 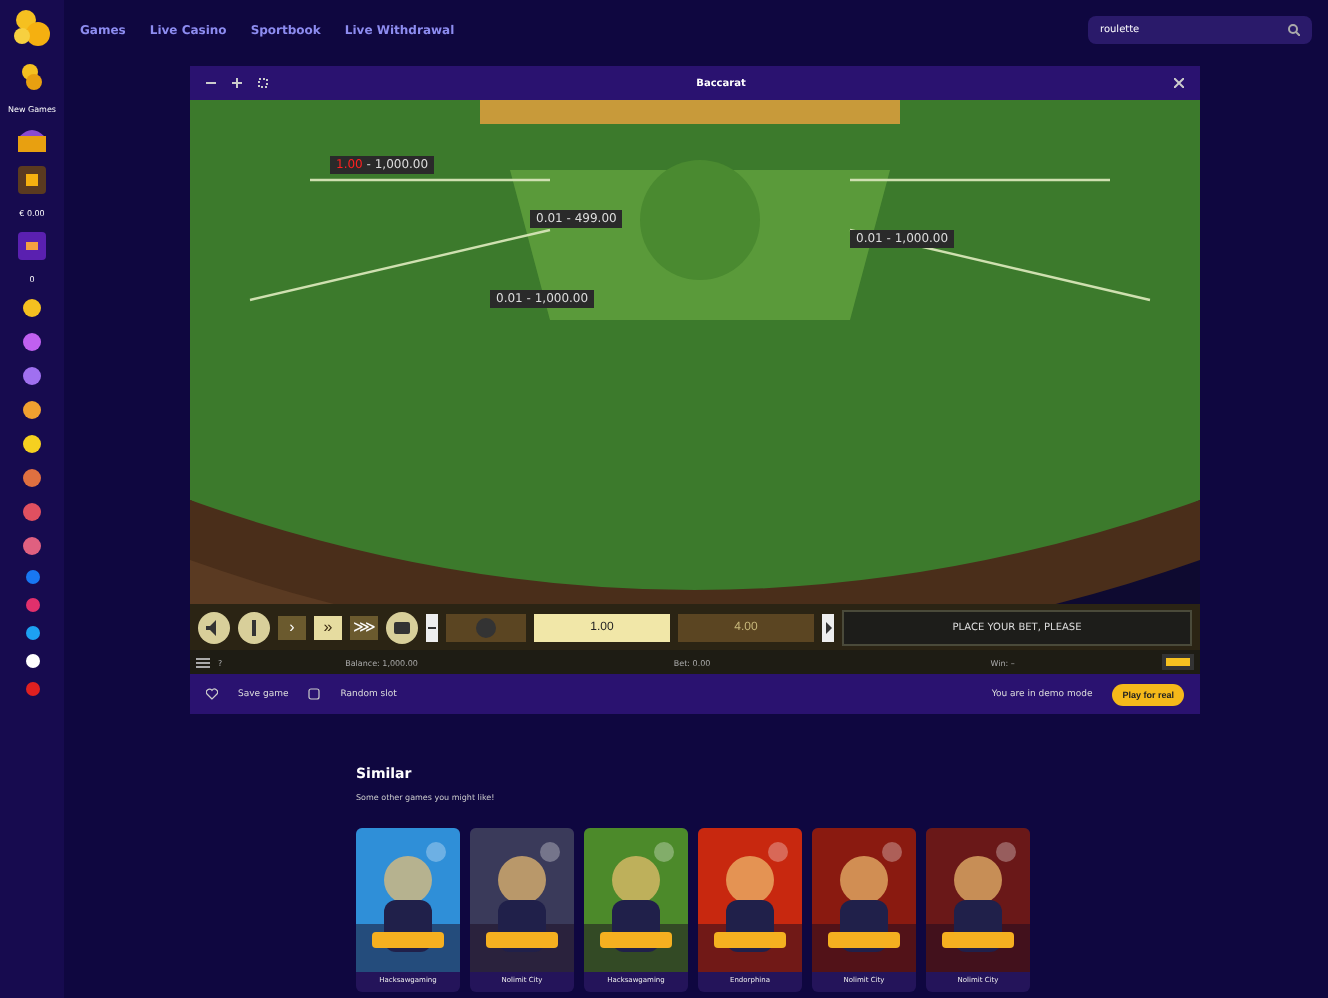 What do you see at coordinates (32, 76) in the screenshot?
I see `coins-icon` at bounding box center [32, 76].